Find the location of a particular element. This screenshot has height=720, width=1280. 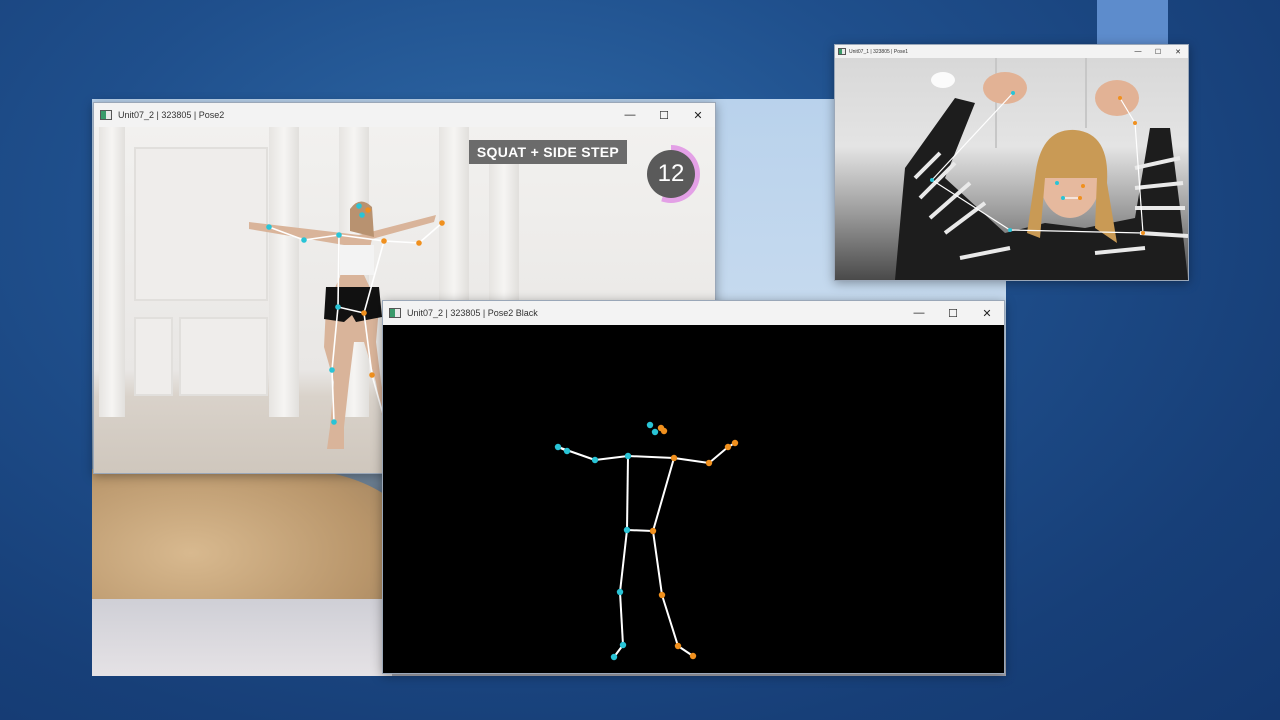

webcam-feed is located at coordinates (1011, 169).